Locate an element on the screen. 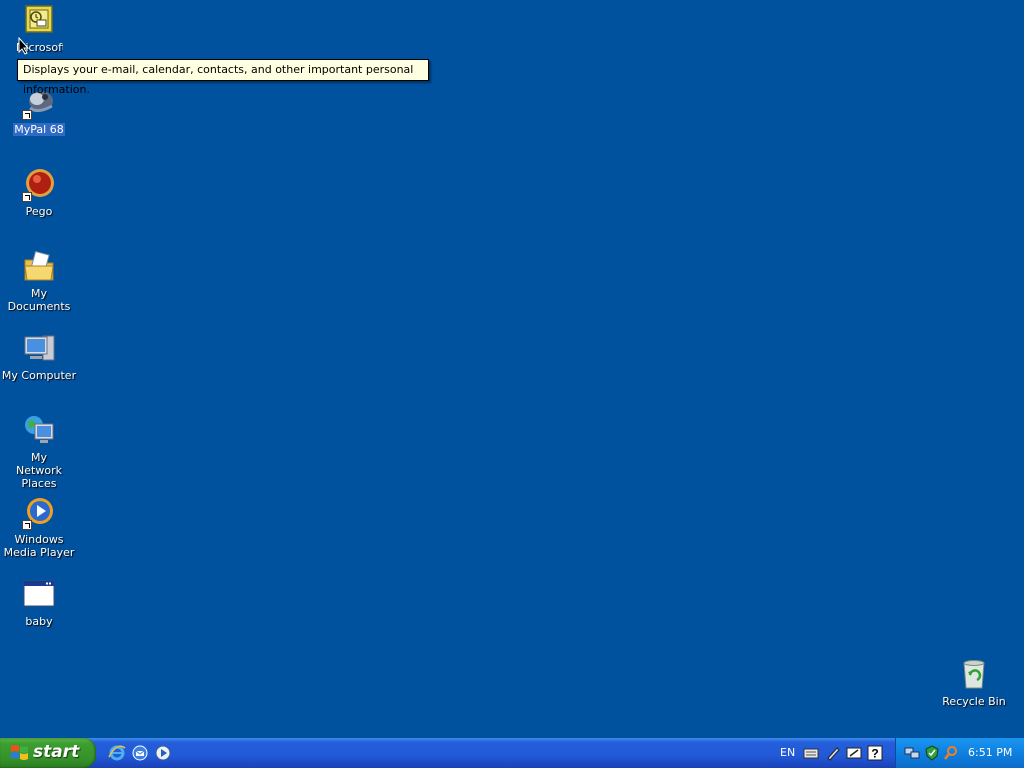  taskbar: start EN ? 6:51 PM is located at coordinates (512, 753).